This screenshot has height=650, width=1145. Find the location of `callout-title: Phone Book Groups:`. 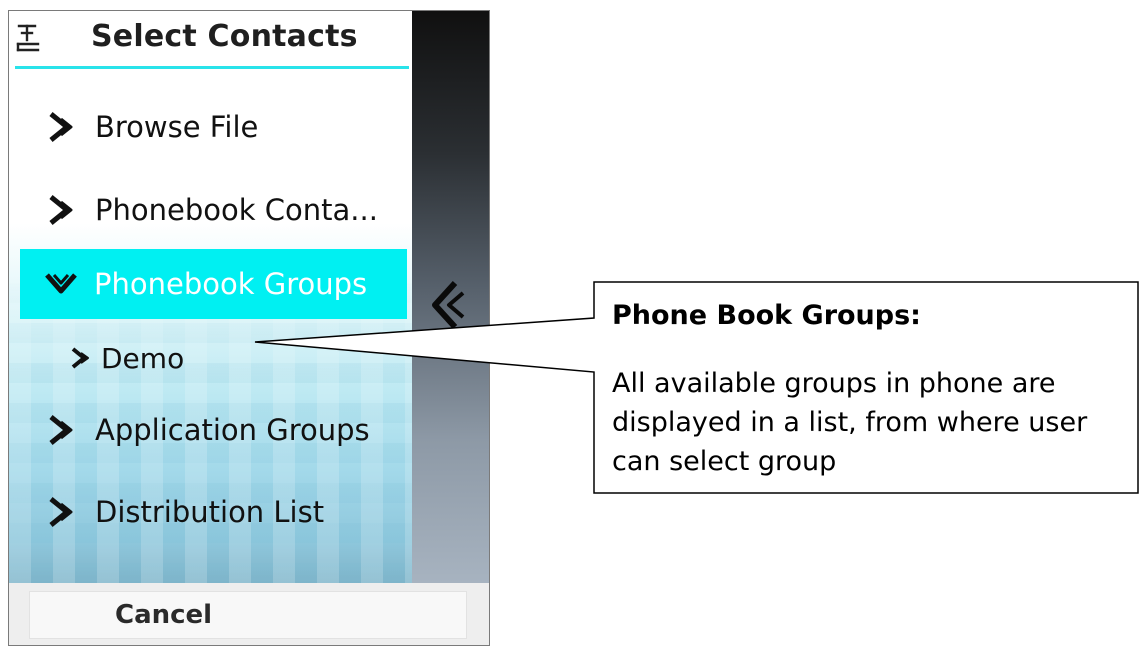

callout-title: Phone Book Groups: is located at coordinates (766, 315).